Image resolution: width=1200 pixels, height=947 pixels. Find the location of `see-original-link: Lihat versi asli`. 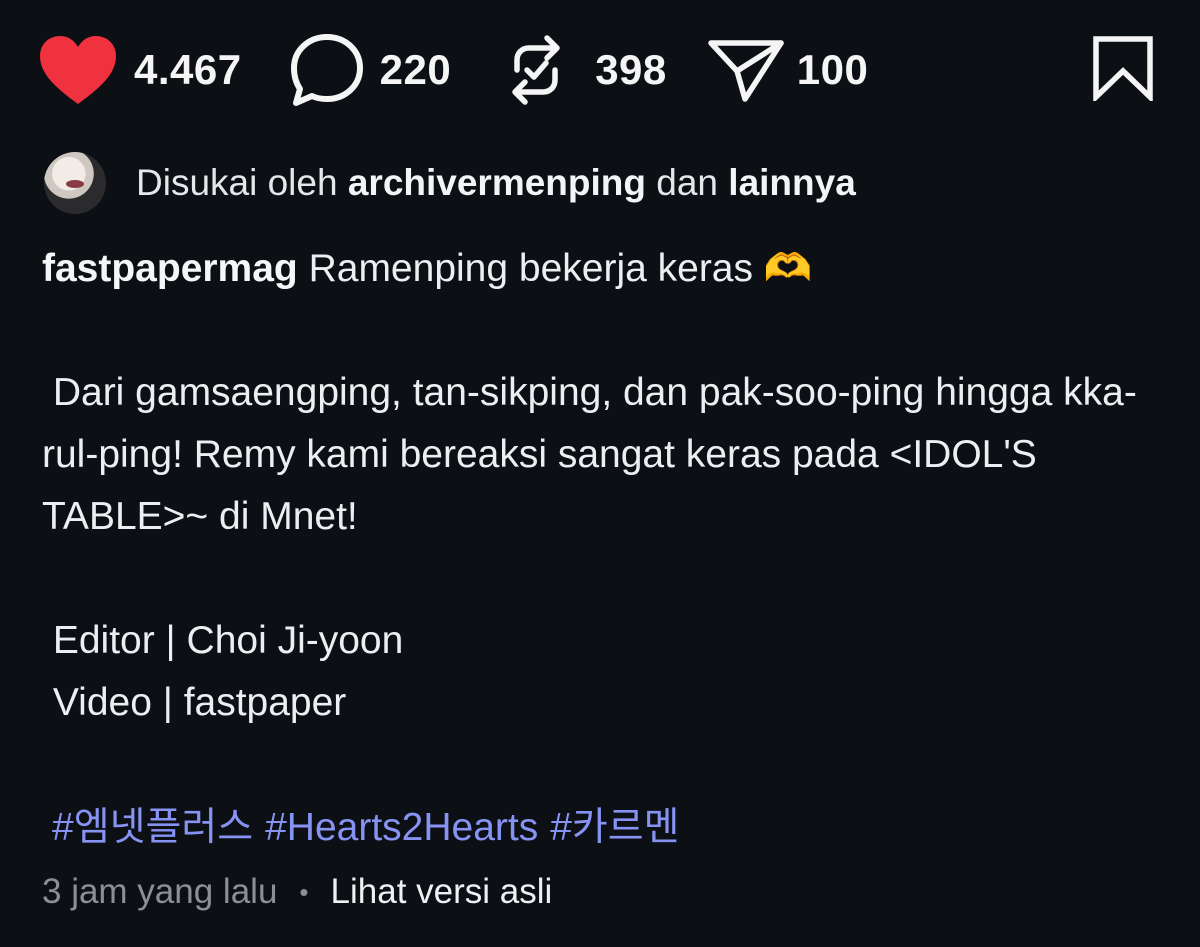

see-original-link: Lihat versi asli is located at coordinates (442, 892).